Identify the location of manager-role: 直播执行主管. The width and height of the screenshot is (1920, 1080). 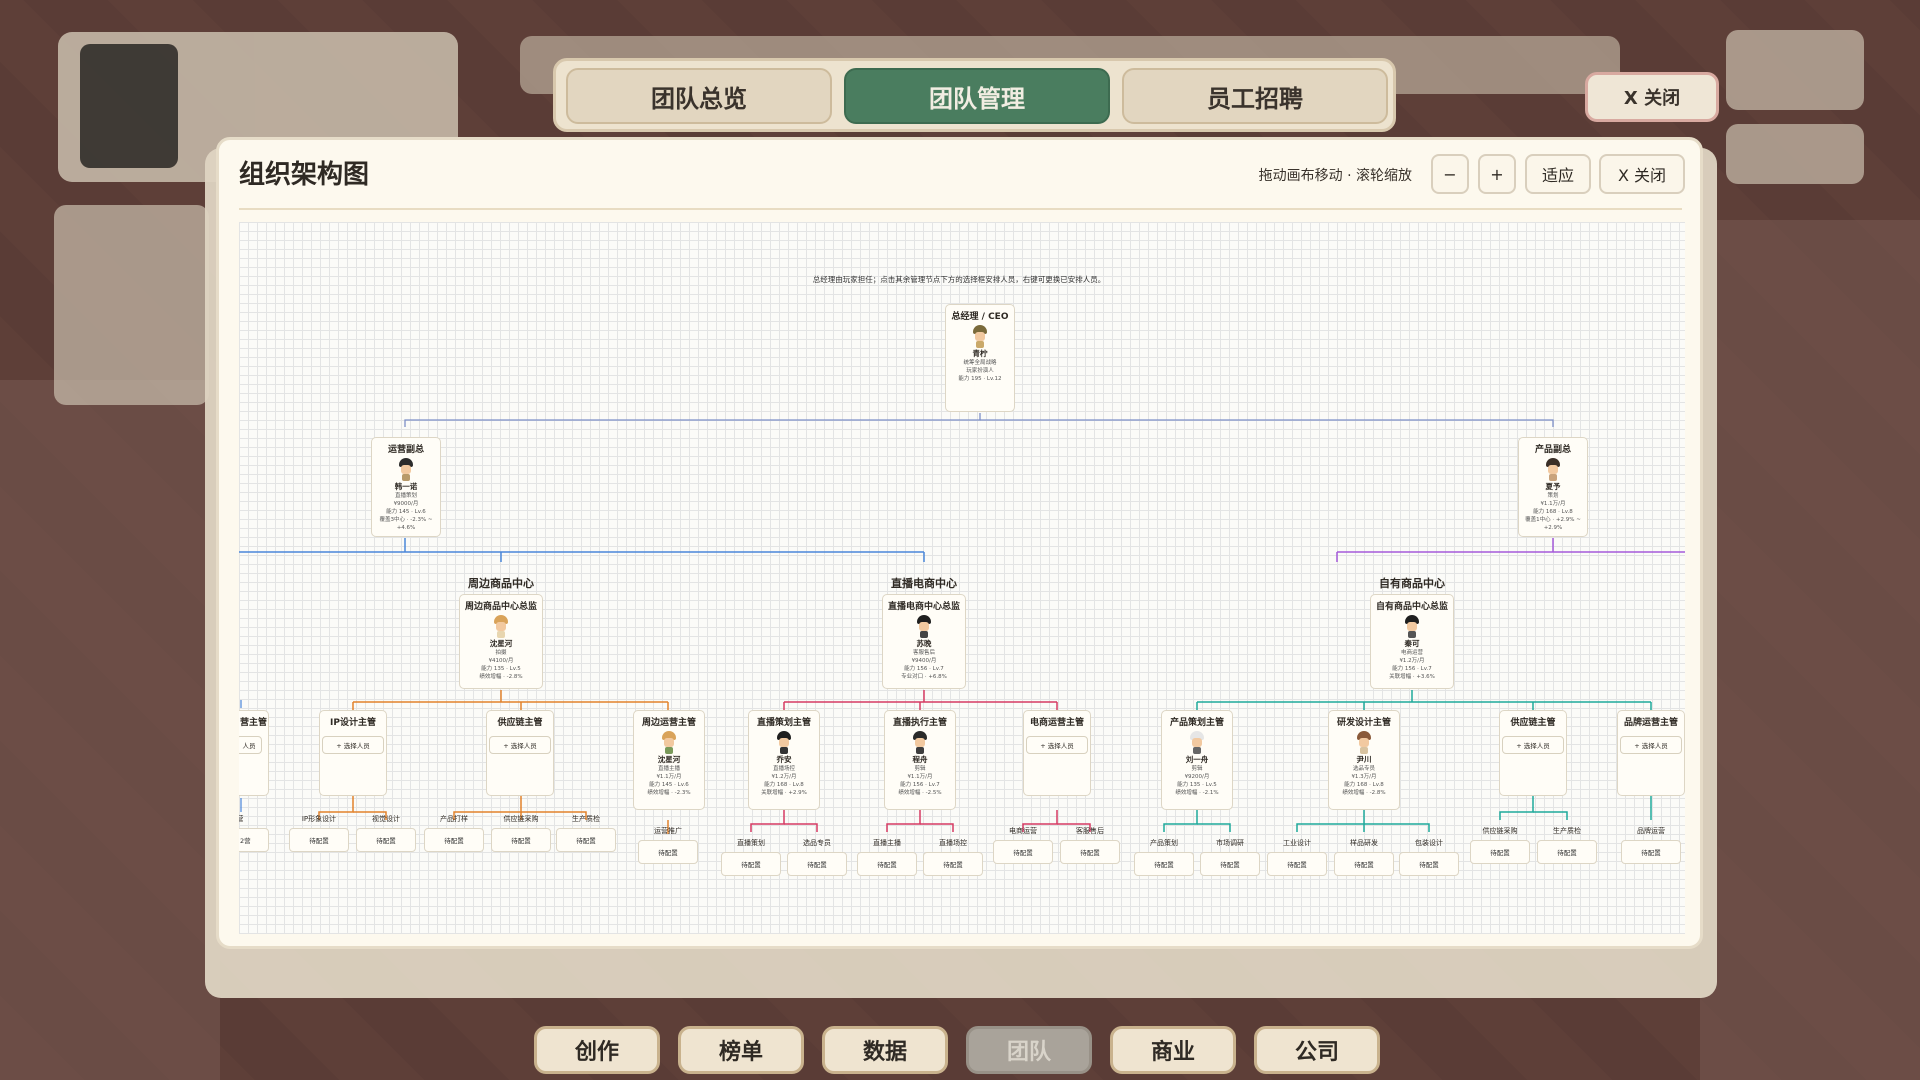
(919, 723).